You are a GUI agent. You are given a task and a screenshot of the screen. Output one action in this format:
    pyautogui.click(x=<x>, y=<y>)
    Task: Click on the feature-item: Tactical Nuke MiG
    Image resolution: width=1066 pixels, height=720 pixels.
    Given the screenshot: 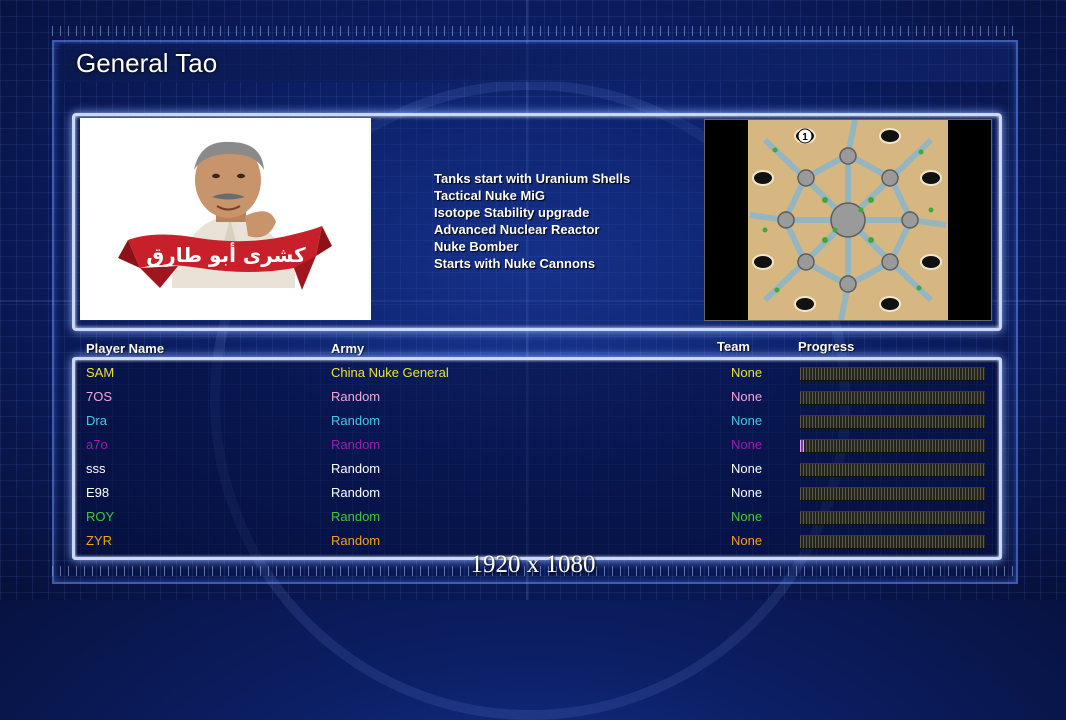 What is the action you would take?
    pyautogui.click(x=490, y=195)
    